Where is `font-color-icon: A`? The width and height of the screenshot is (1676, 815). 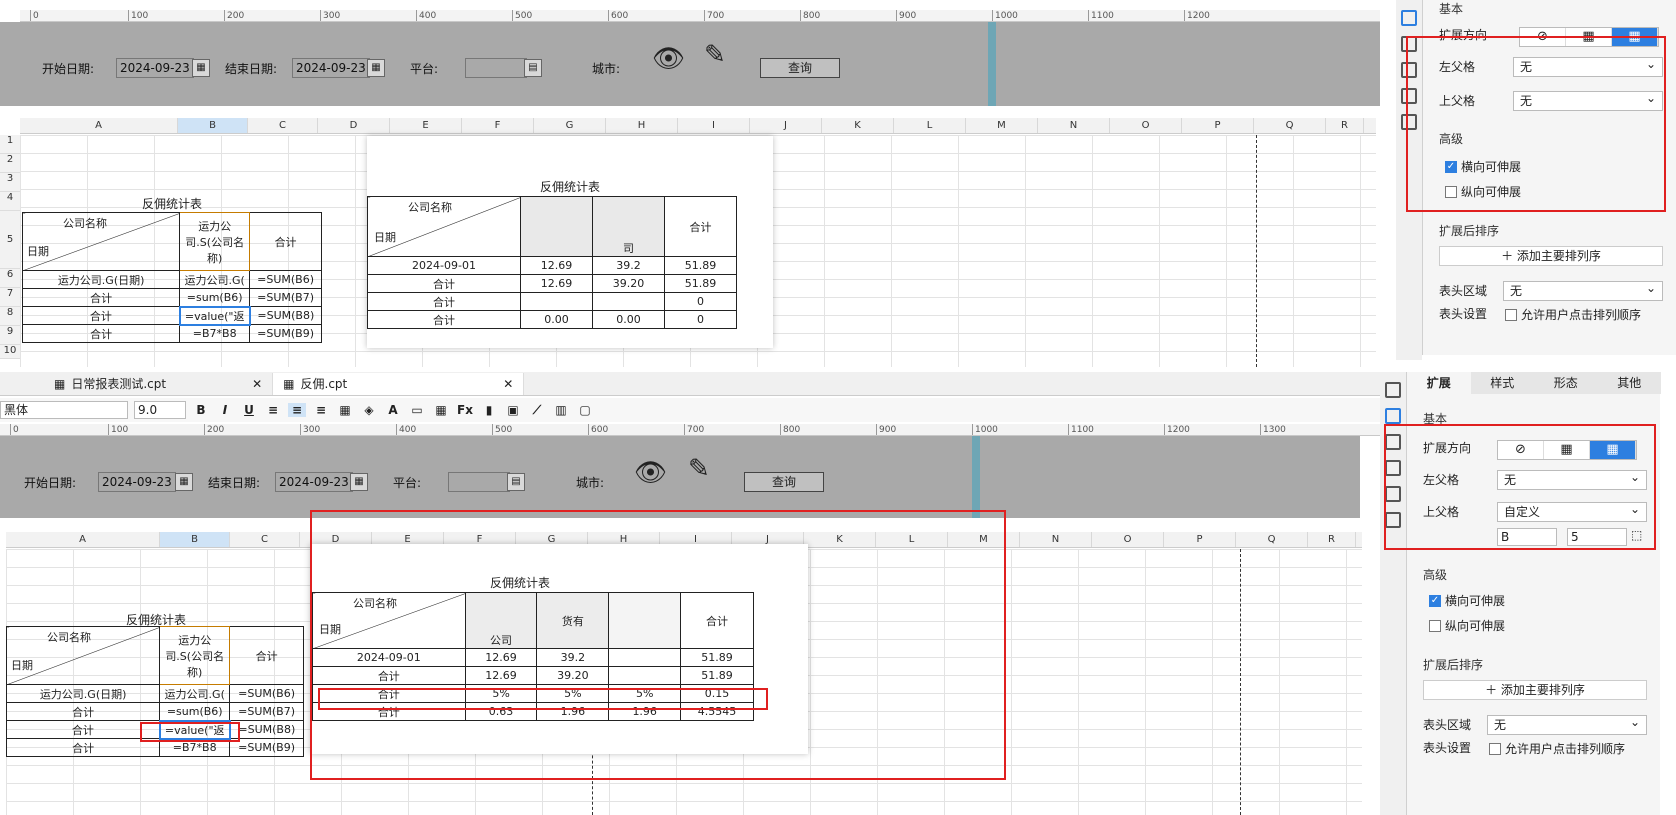
font-color-icon: A is located at coordinates (393, 410).